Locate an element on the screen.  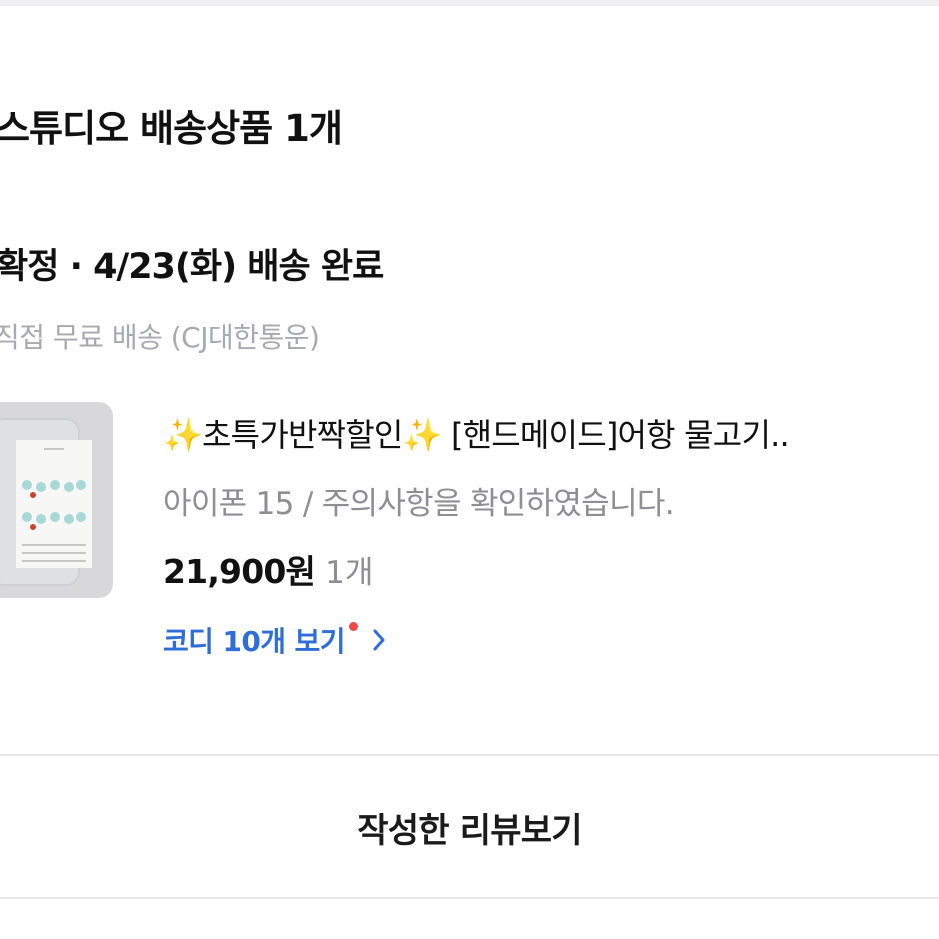
product-title-text-1: 초특가반짝할인 is located at coordinates (302, 435).